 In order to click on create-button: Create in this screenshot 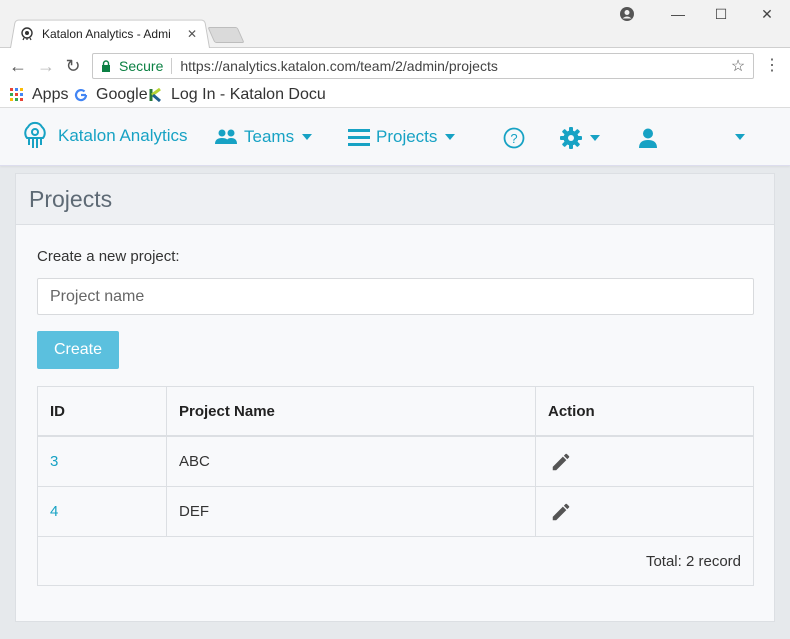, I will do `click(78, 350)`.